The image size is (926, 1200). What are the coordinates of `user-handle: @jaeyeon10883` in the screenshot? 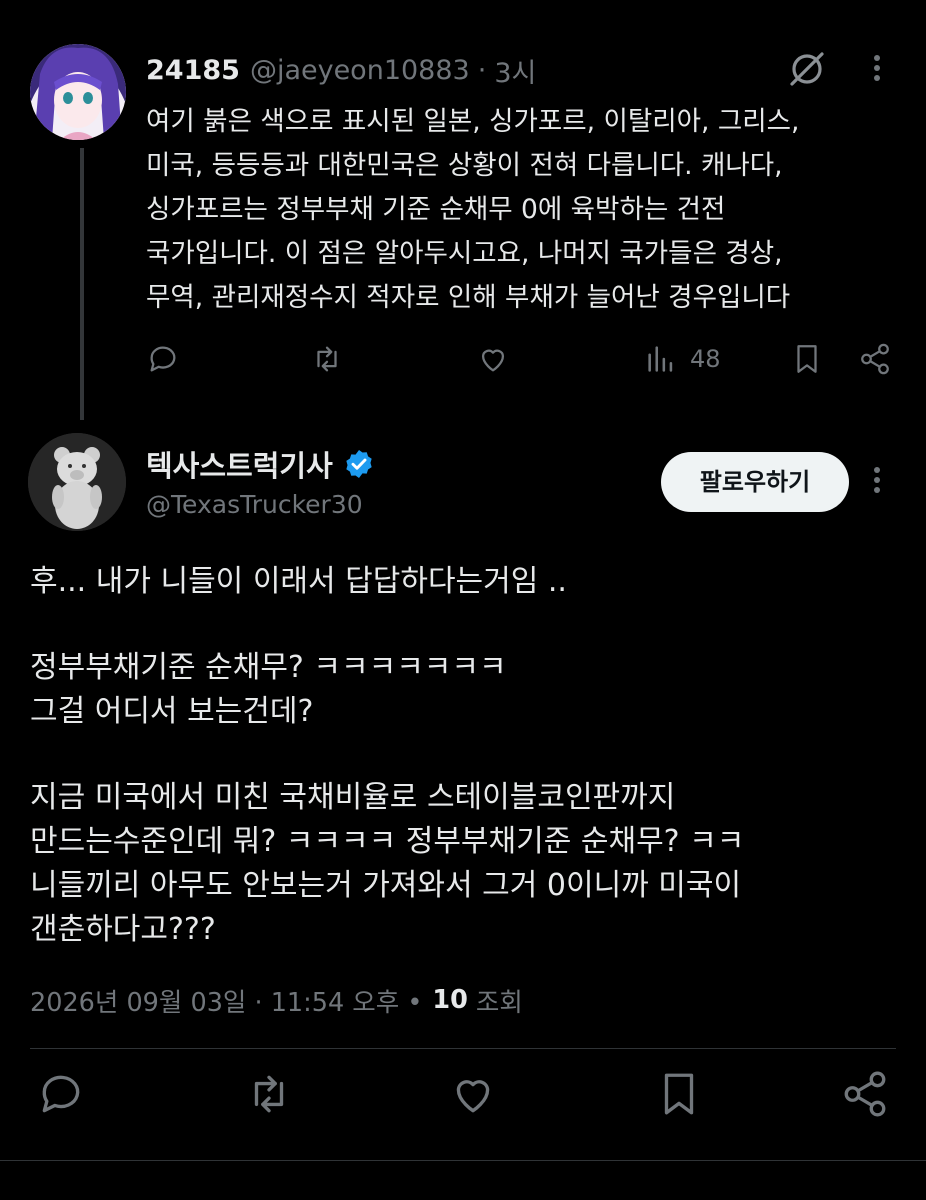 It's located at (360, 70).